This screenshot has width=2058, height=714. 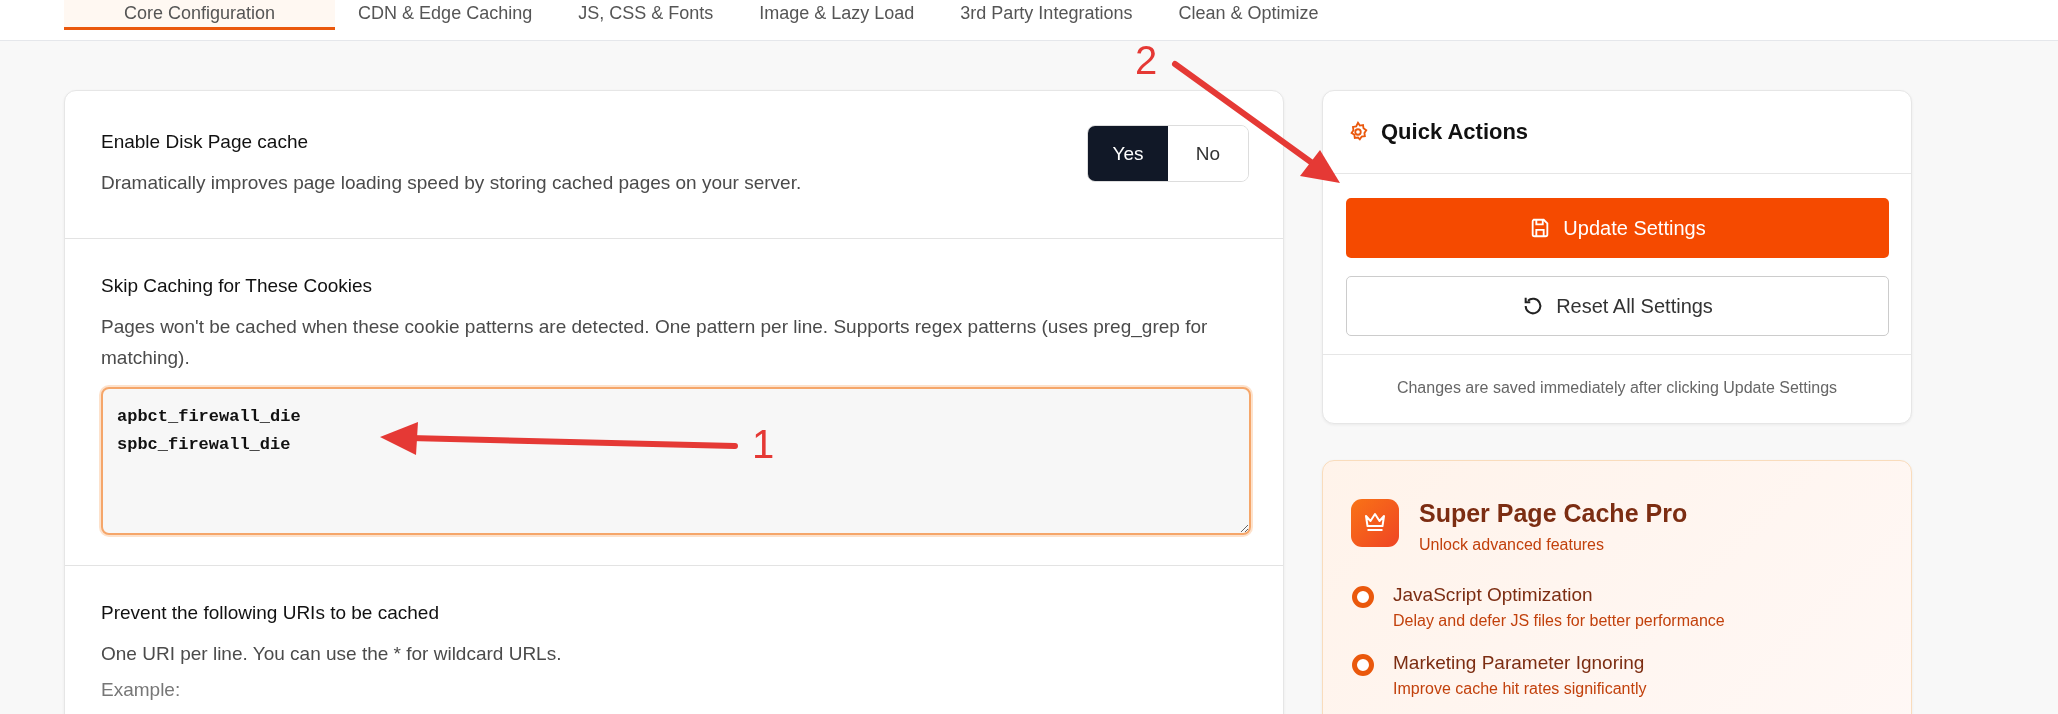 I want to click on example-label: Example:, so click(x=141, y=690).